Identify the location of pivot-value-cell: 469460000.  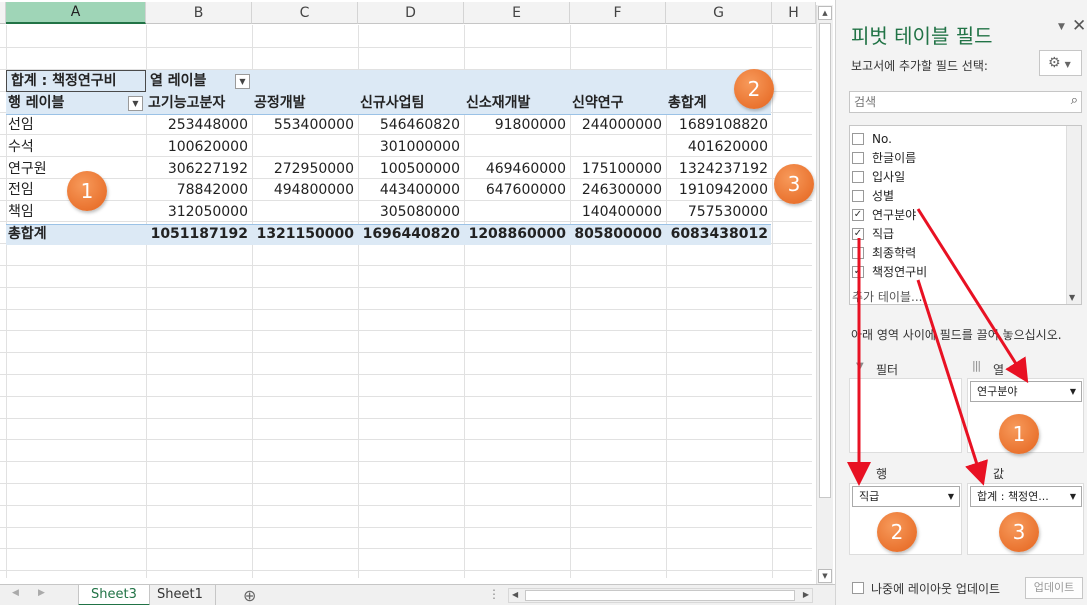
(517, 169).